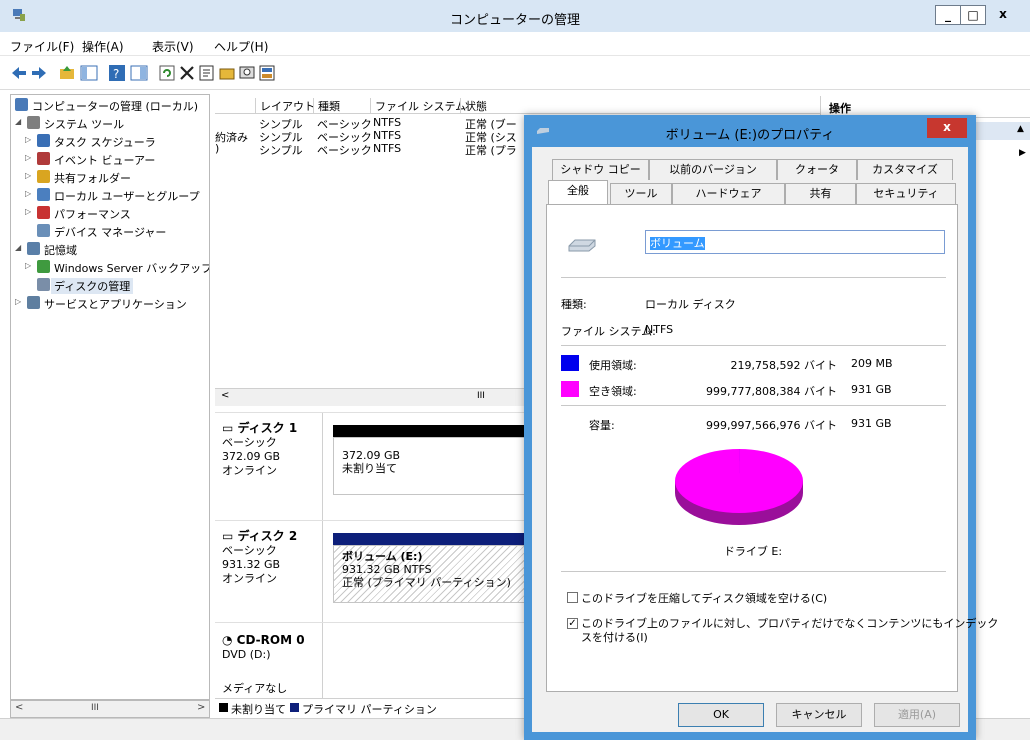 Image resolution: width=1030 pixels, height=740 pixels. I want to click on volume-cell-fs: NTFS, so click(387, 122).